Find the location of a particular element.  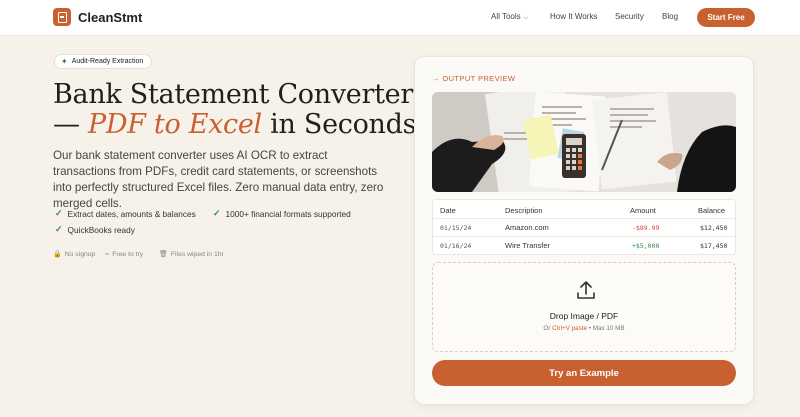

hint-prefix: Or is located at coordinates (548, 328).